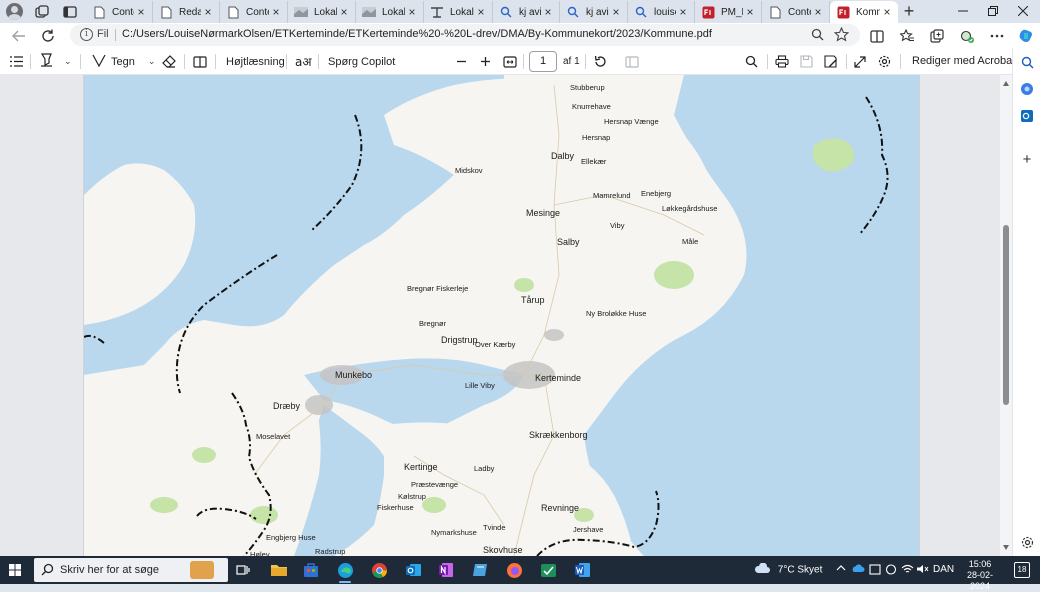  What do you see at coordinates (656, 193) in the screenshot?
I see `place-label: Enebjerg` at bounding box center [656, 193].